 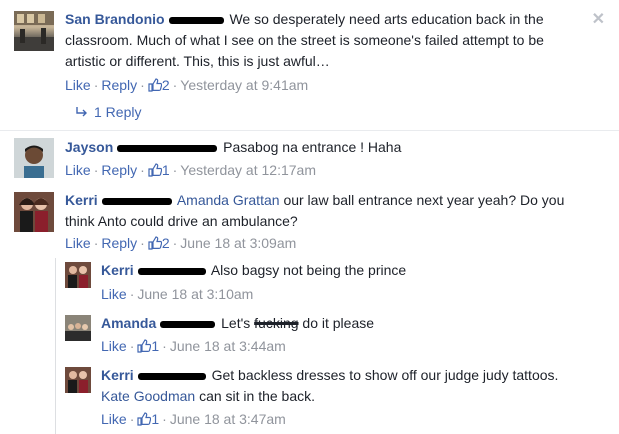 What do you see at coordinates (55, 346) in the screenshot?
I see `reply-thread-line` at bounding box center [55, 346].